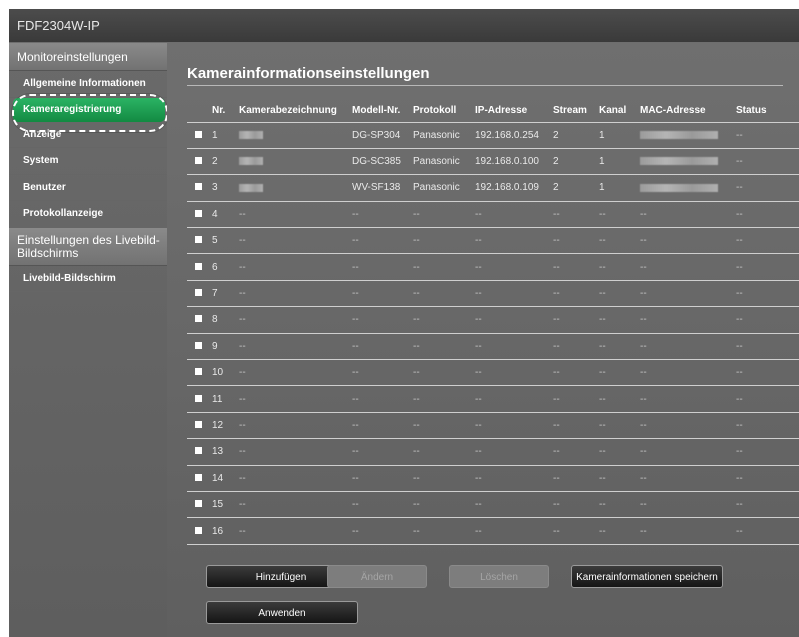 This screenshot has width=799, height=637. I want to click on table-row: 3 WV-SF138 Panasonic 192.168.0.109 2 1 --, so click(493, 188).